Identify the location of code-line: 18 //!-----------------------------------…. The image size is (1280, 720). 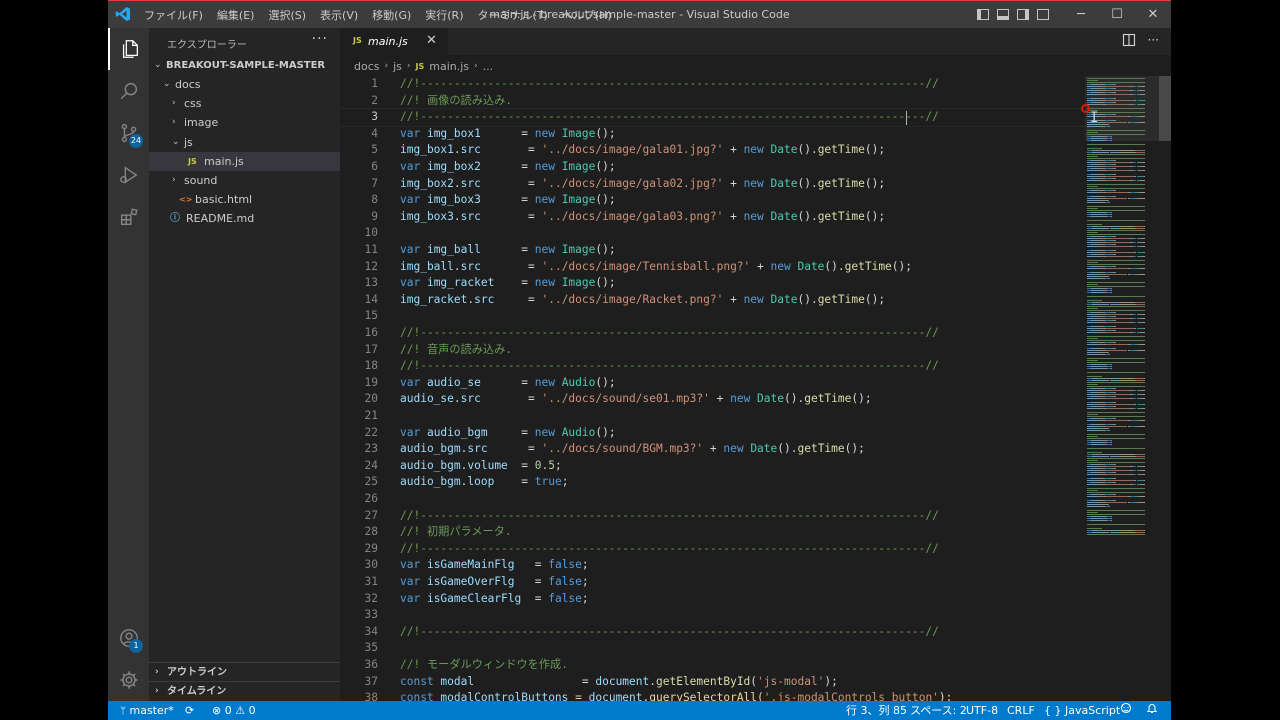
(712, 366).